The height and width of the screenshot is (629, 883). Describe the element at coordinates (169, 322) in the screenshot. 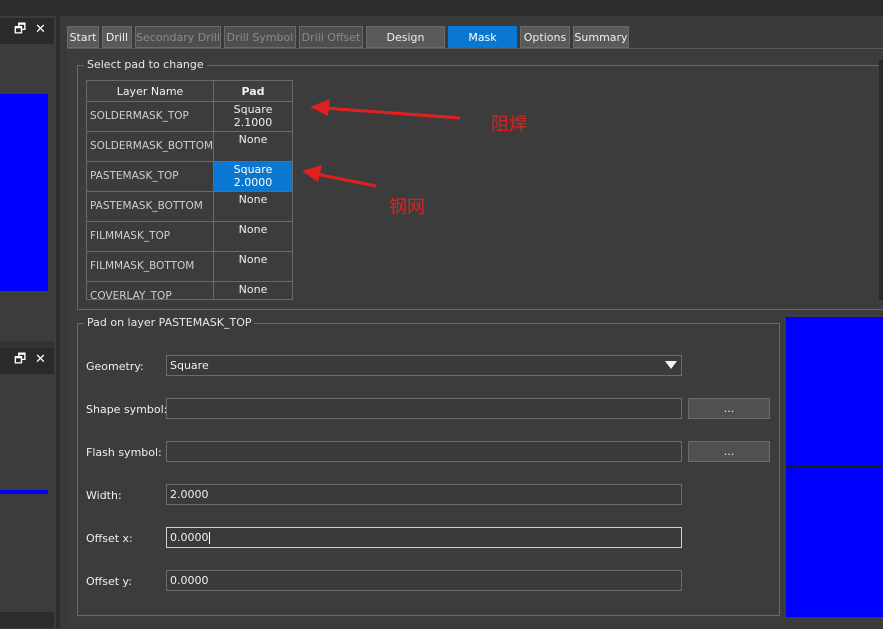

I see `pad-on-layer-title: Pad on layer PASTEMASK_TOP` at that location.